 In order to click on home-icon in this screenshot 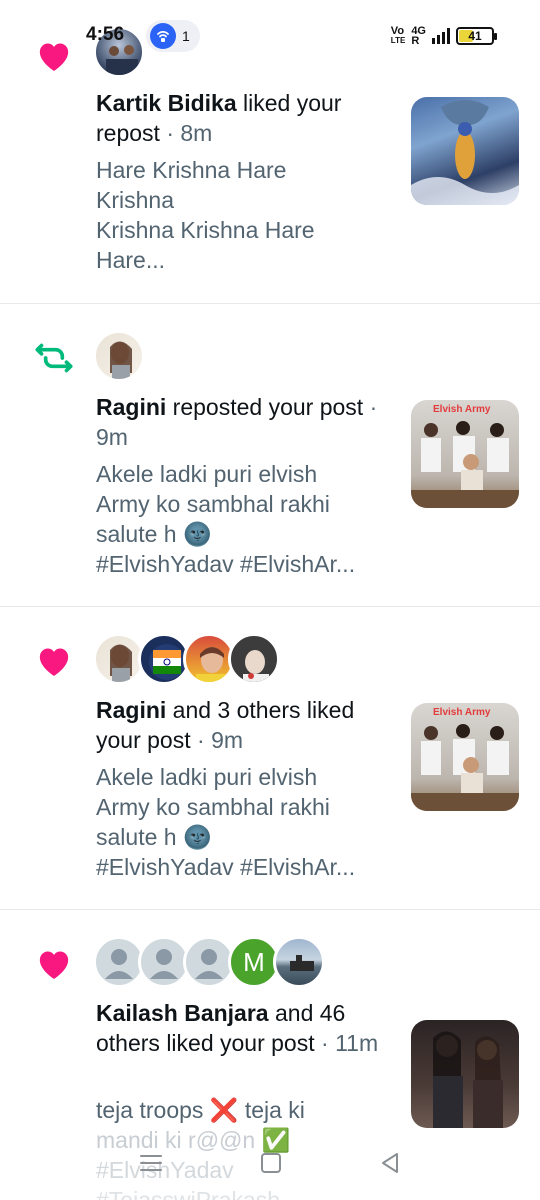, I will do `click(271, 1165)`.